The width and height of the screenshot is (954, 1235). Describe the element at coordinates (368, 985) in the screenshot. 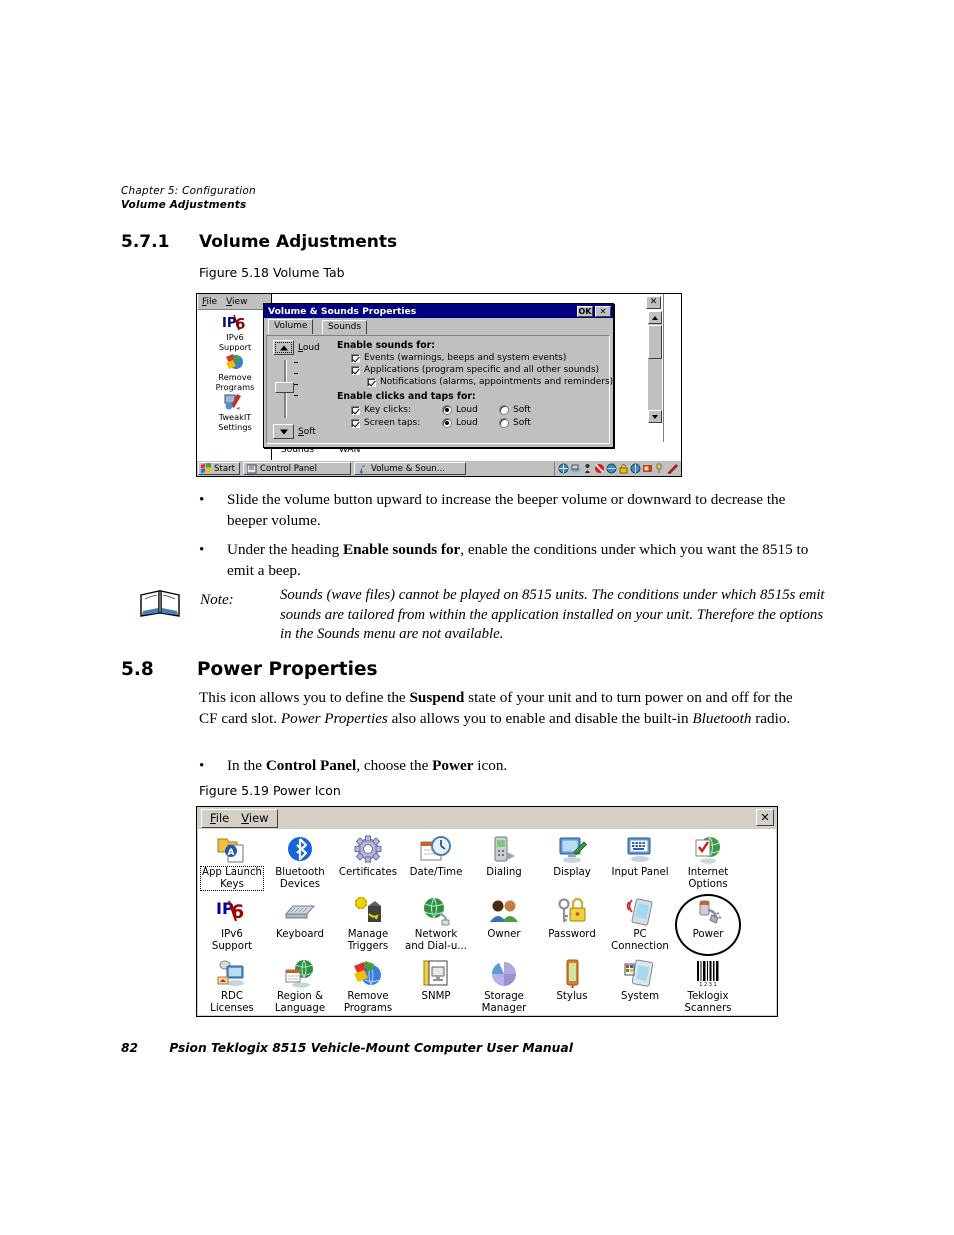

I see `cp-item-remove-programs: Remove Programs` at that location.